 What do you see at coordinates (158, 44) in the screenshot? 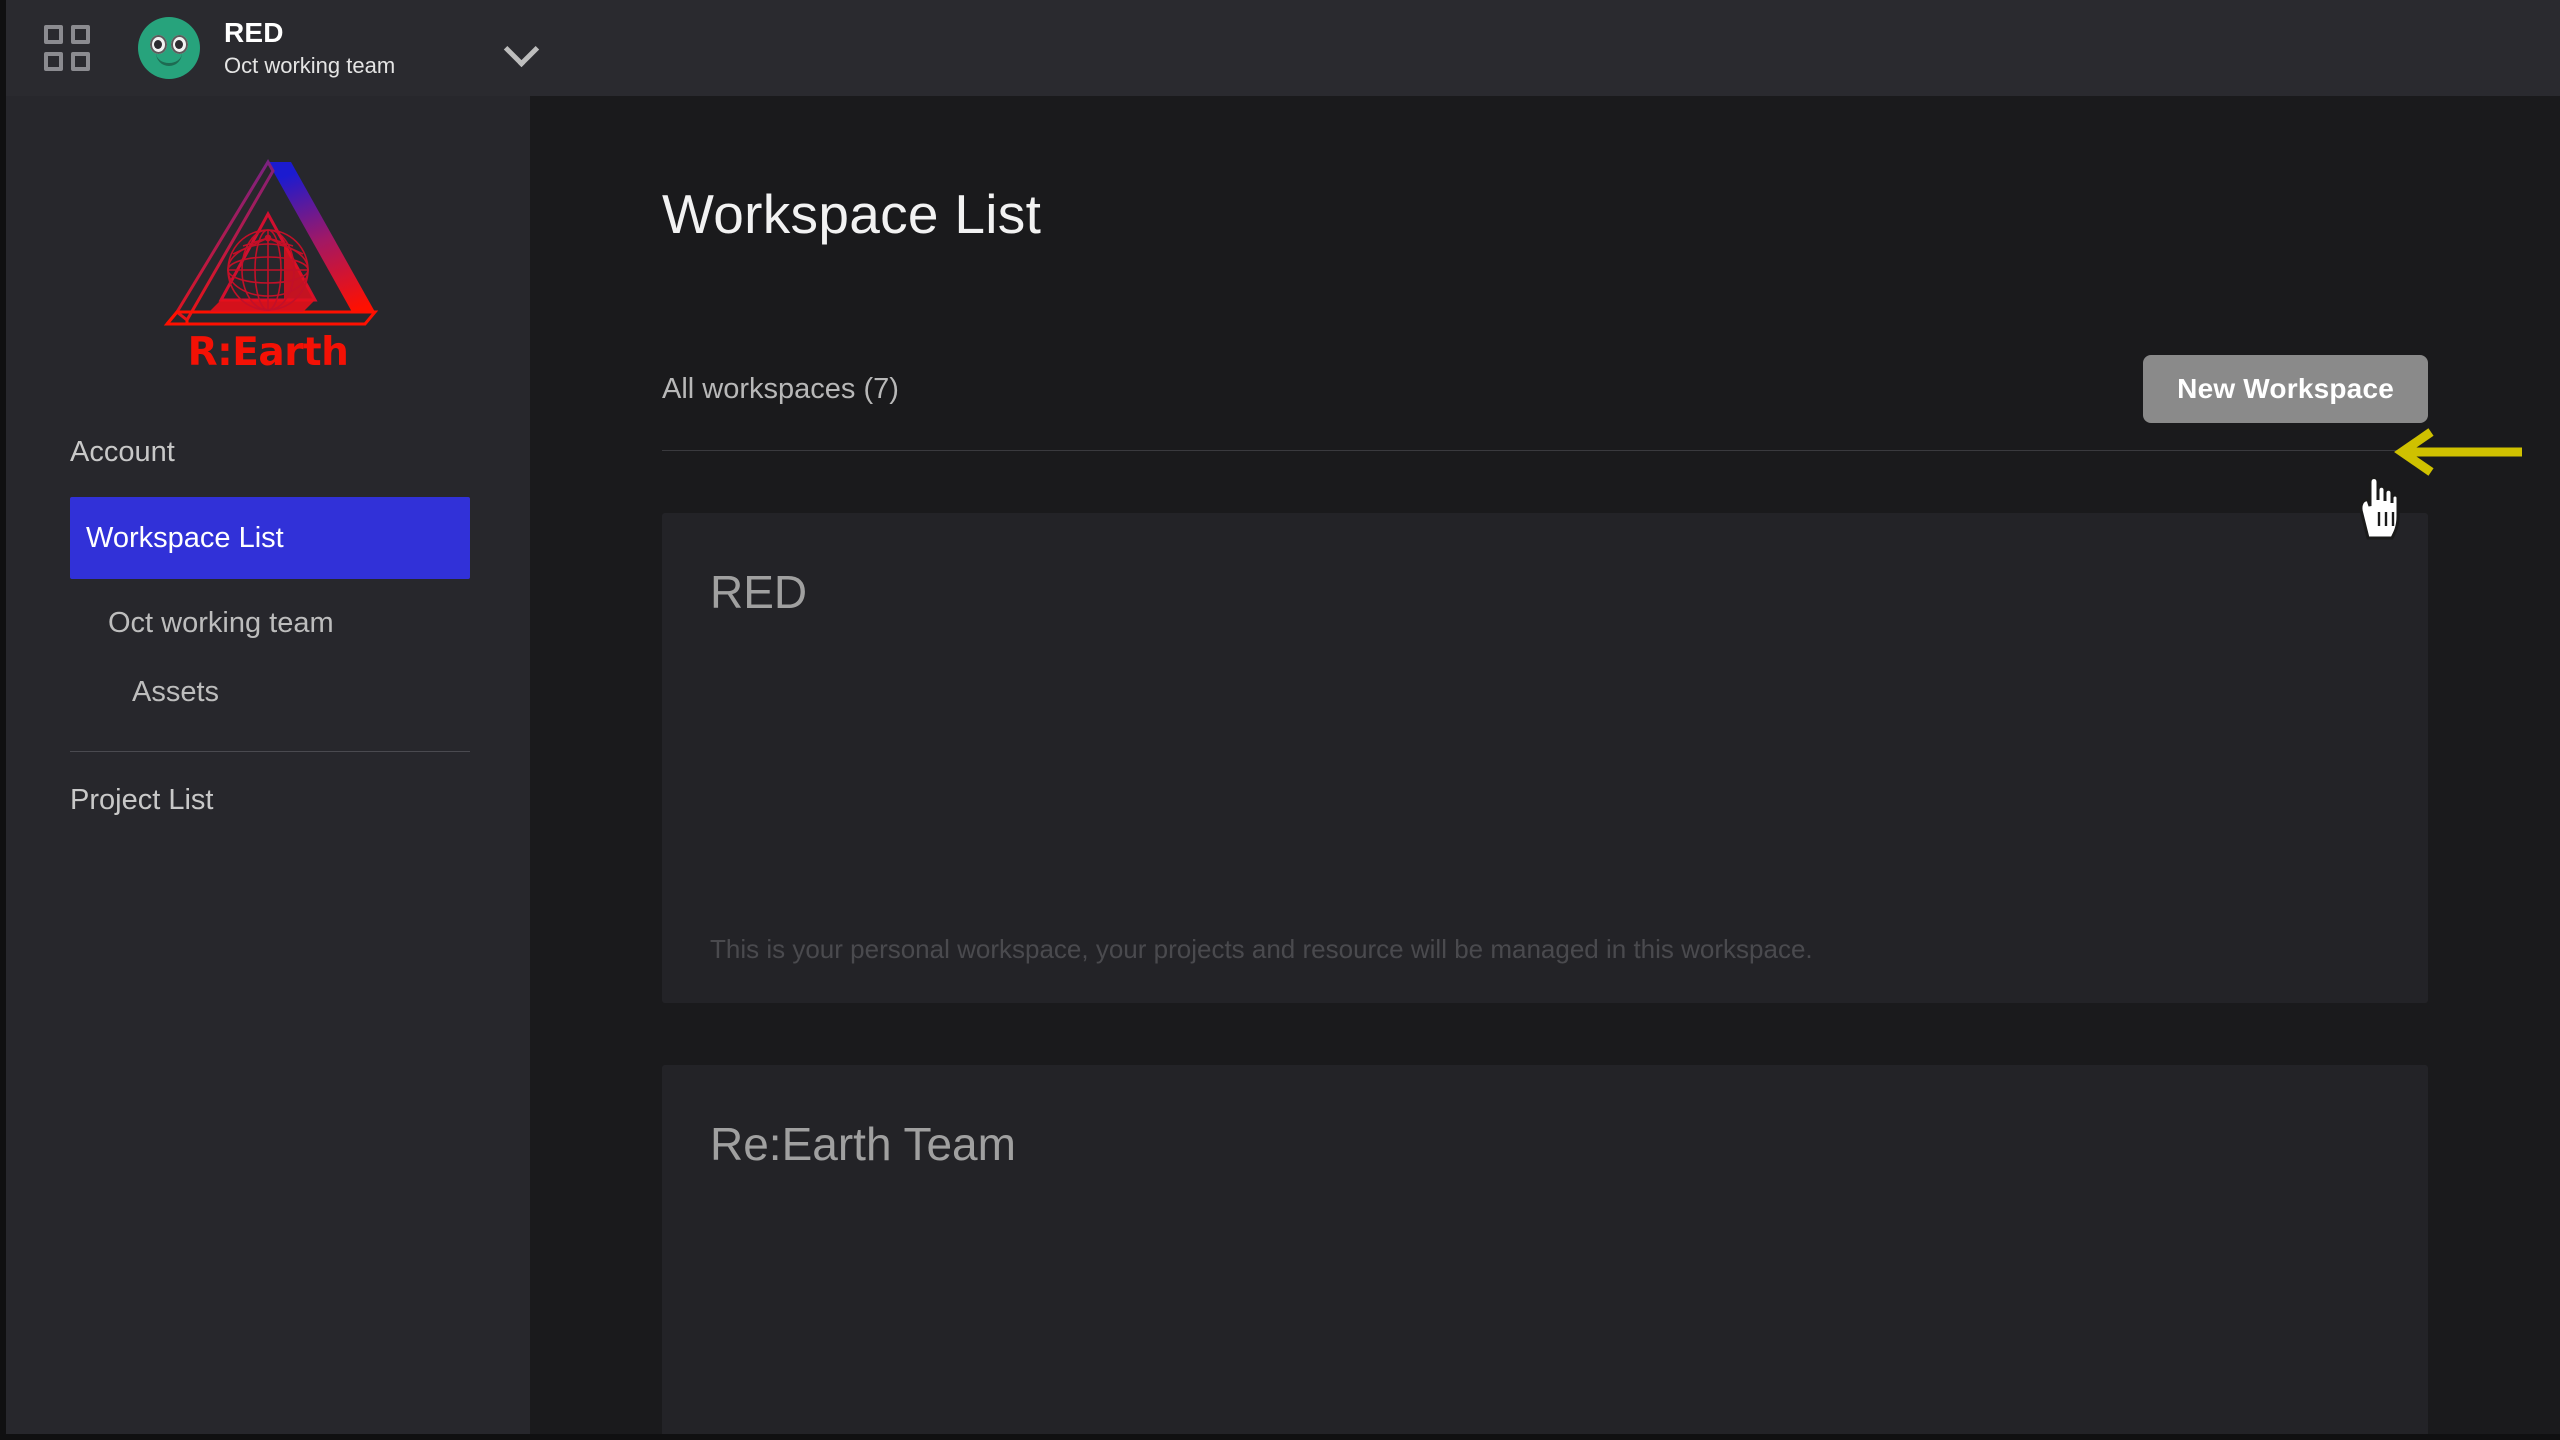
I see `avatar-eye-left` at bounding box center [158, 44].